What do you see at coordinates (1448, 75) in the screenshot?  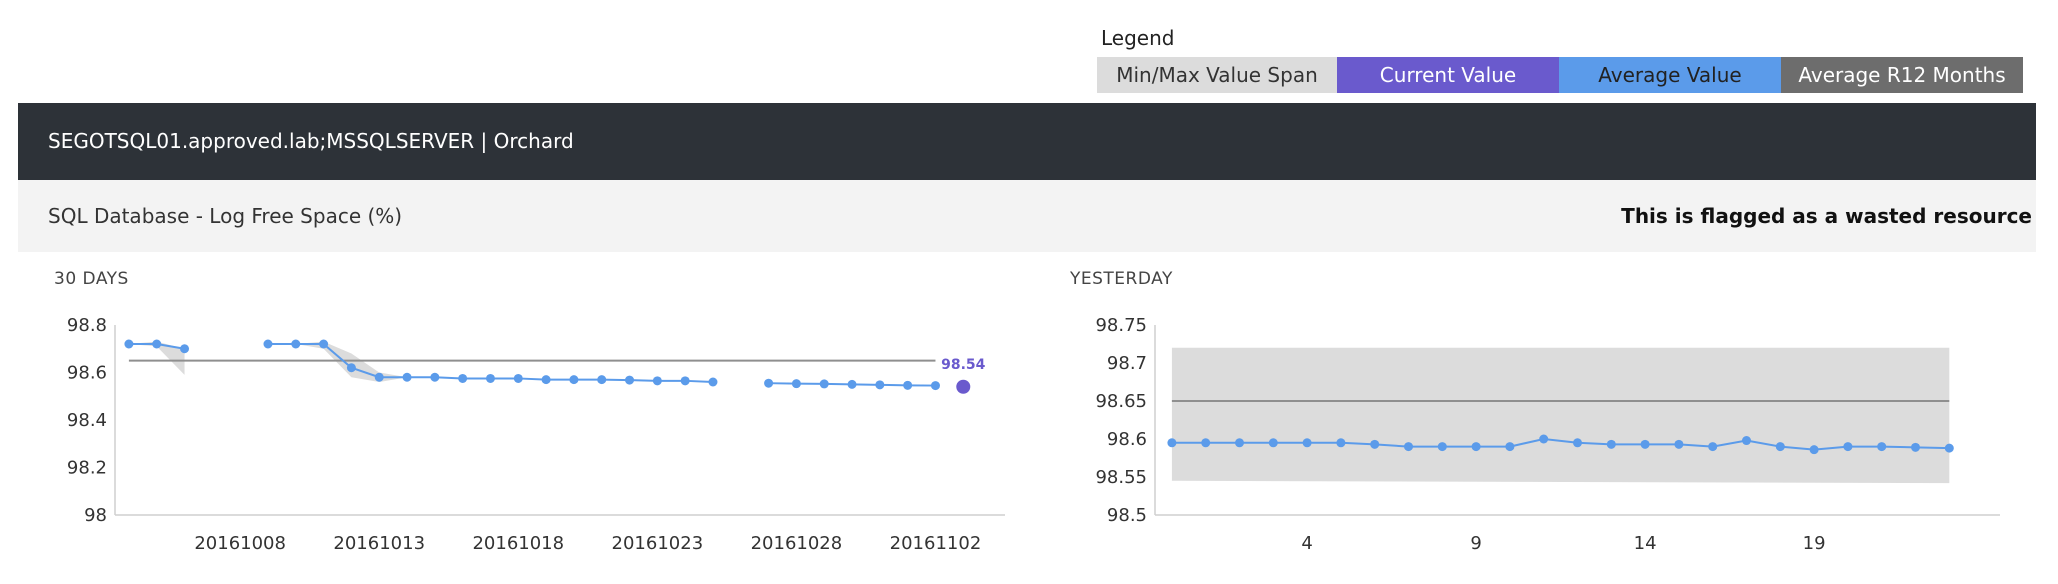 I see `legend-item-current-value: Current Value` at bounding box center [1448, 75].